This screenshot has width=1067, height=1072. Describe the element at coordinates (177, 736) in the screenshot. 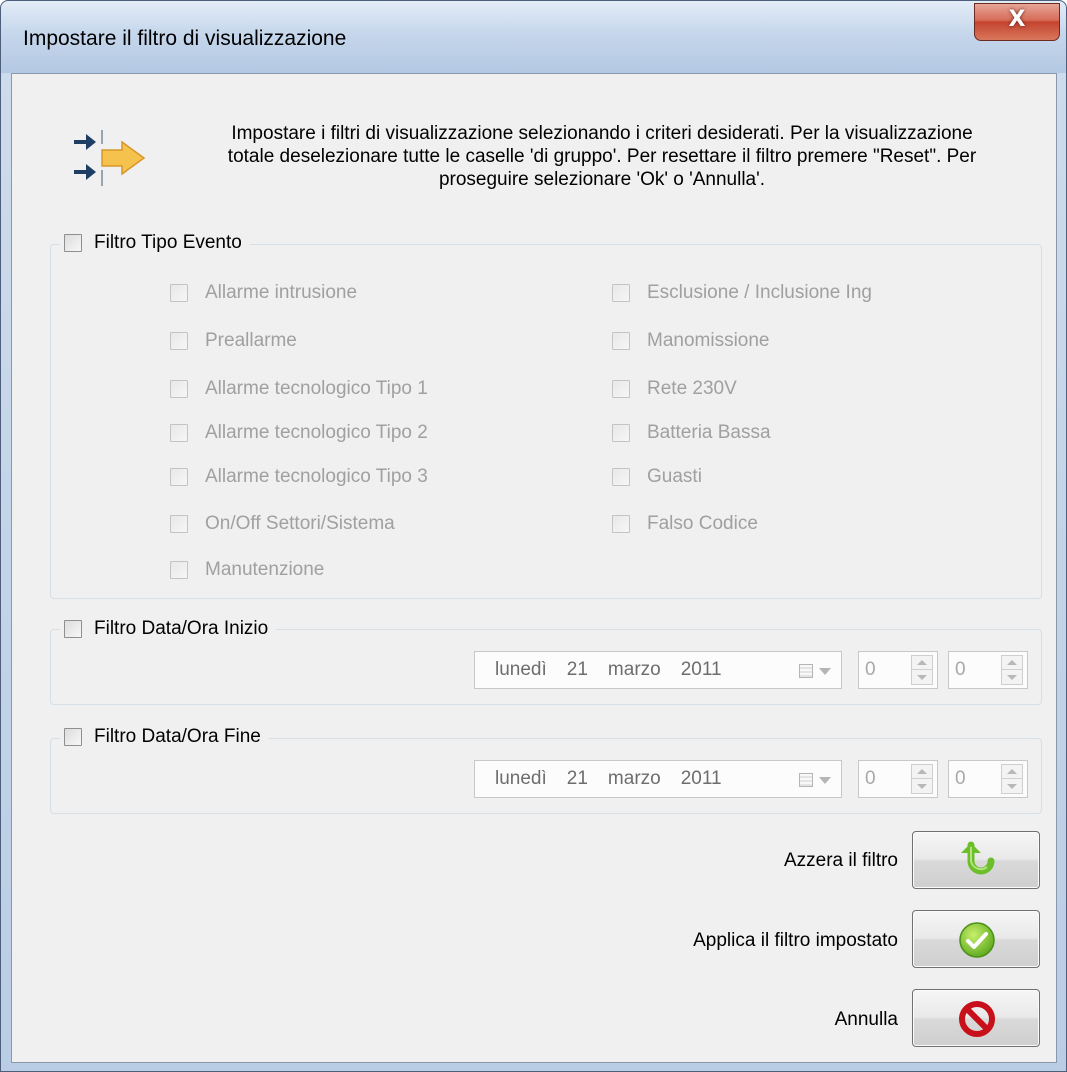

I see `end-filter-label: Filtro Data/Ora Fine` at that location.